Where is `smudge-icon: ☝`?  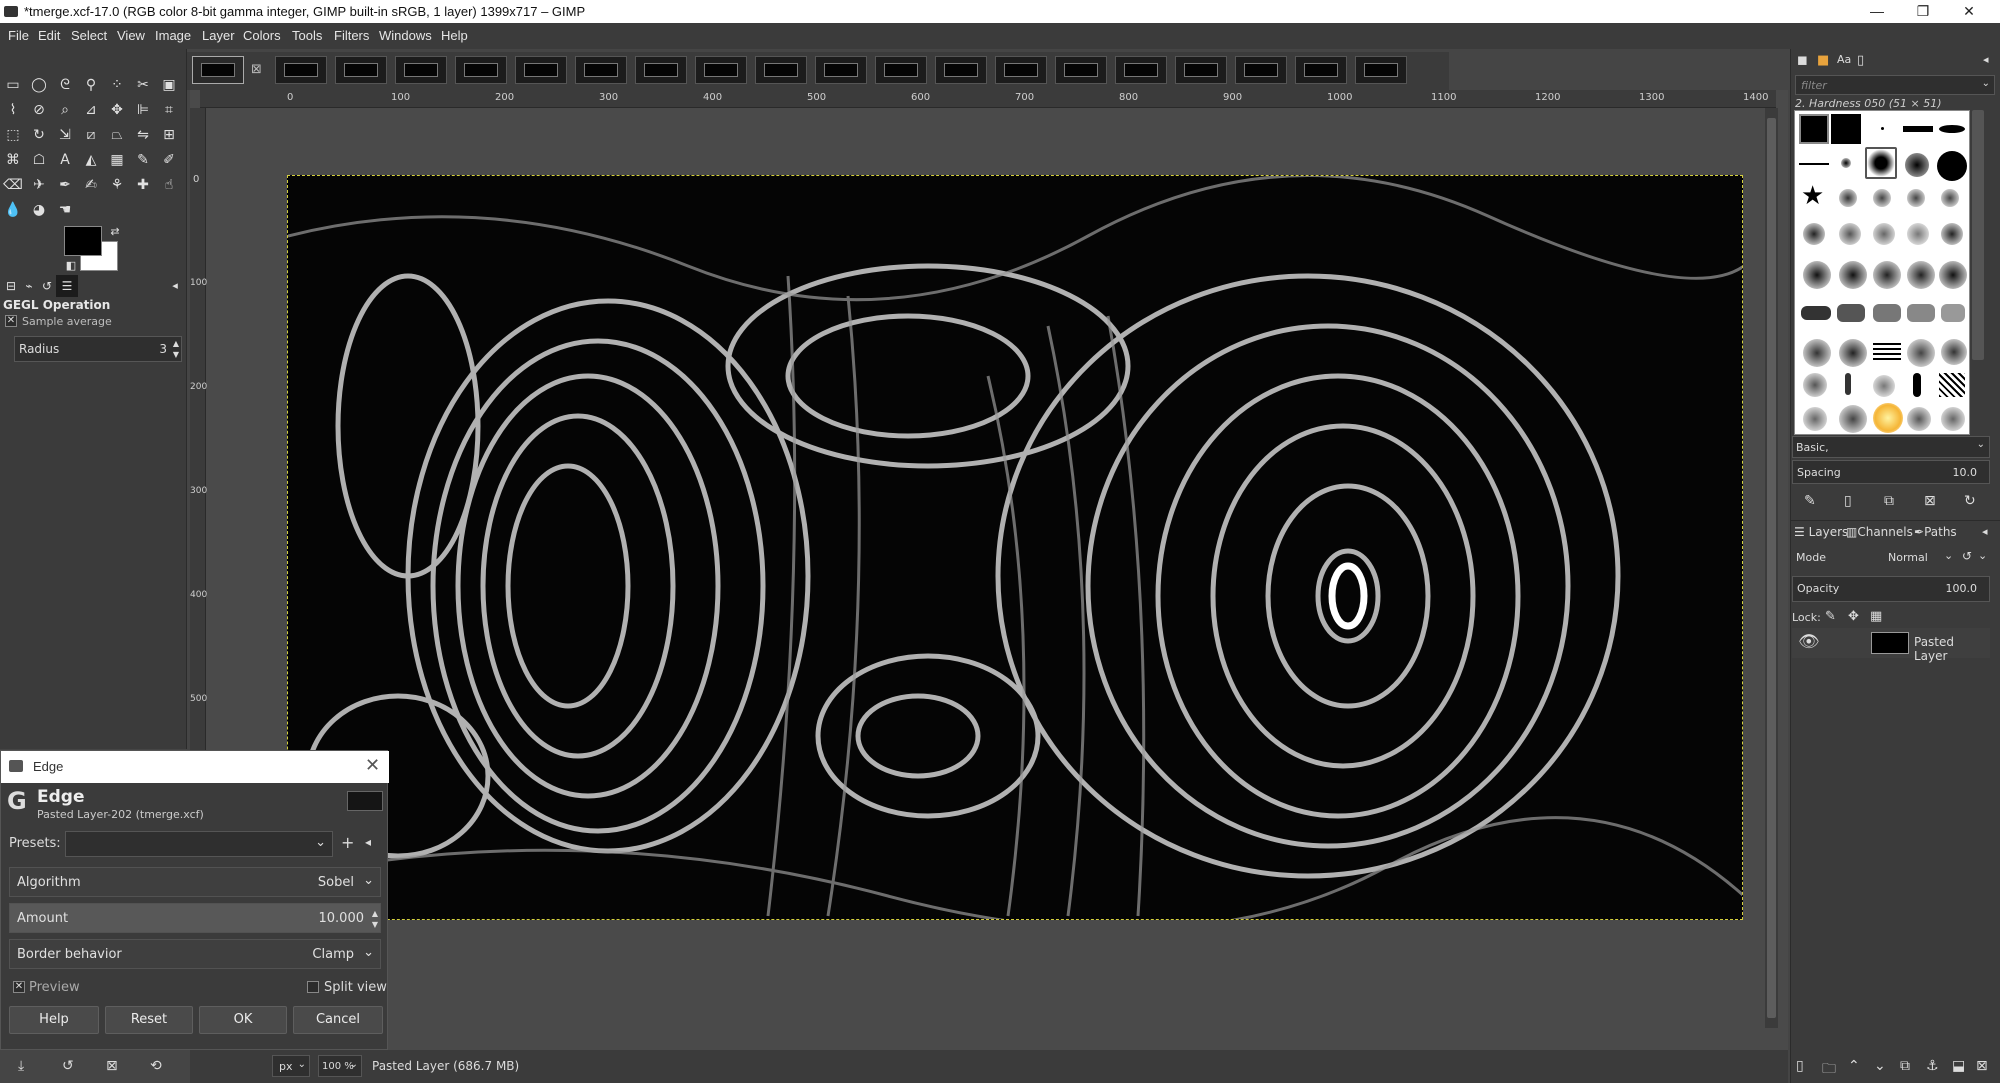
smudge-icon: ☝ is located at coordinates (169, 185).